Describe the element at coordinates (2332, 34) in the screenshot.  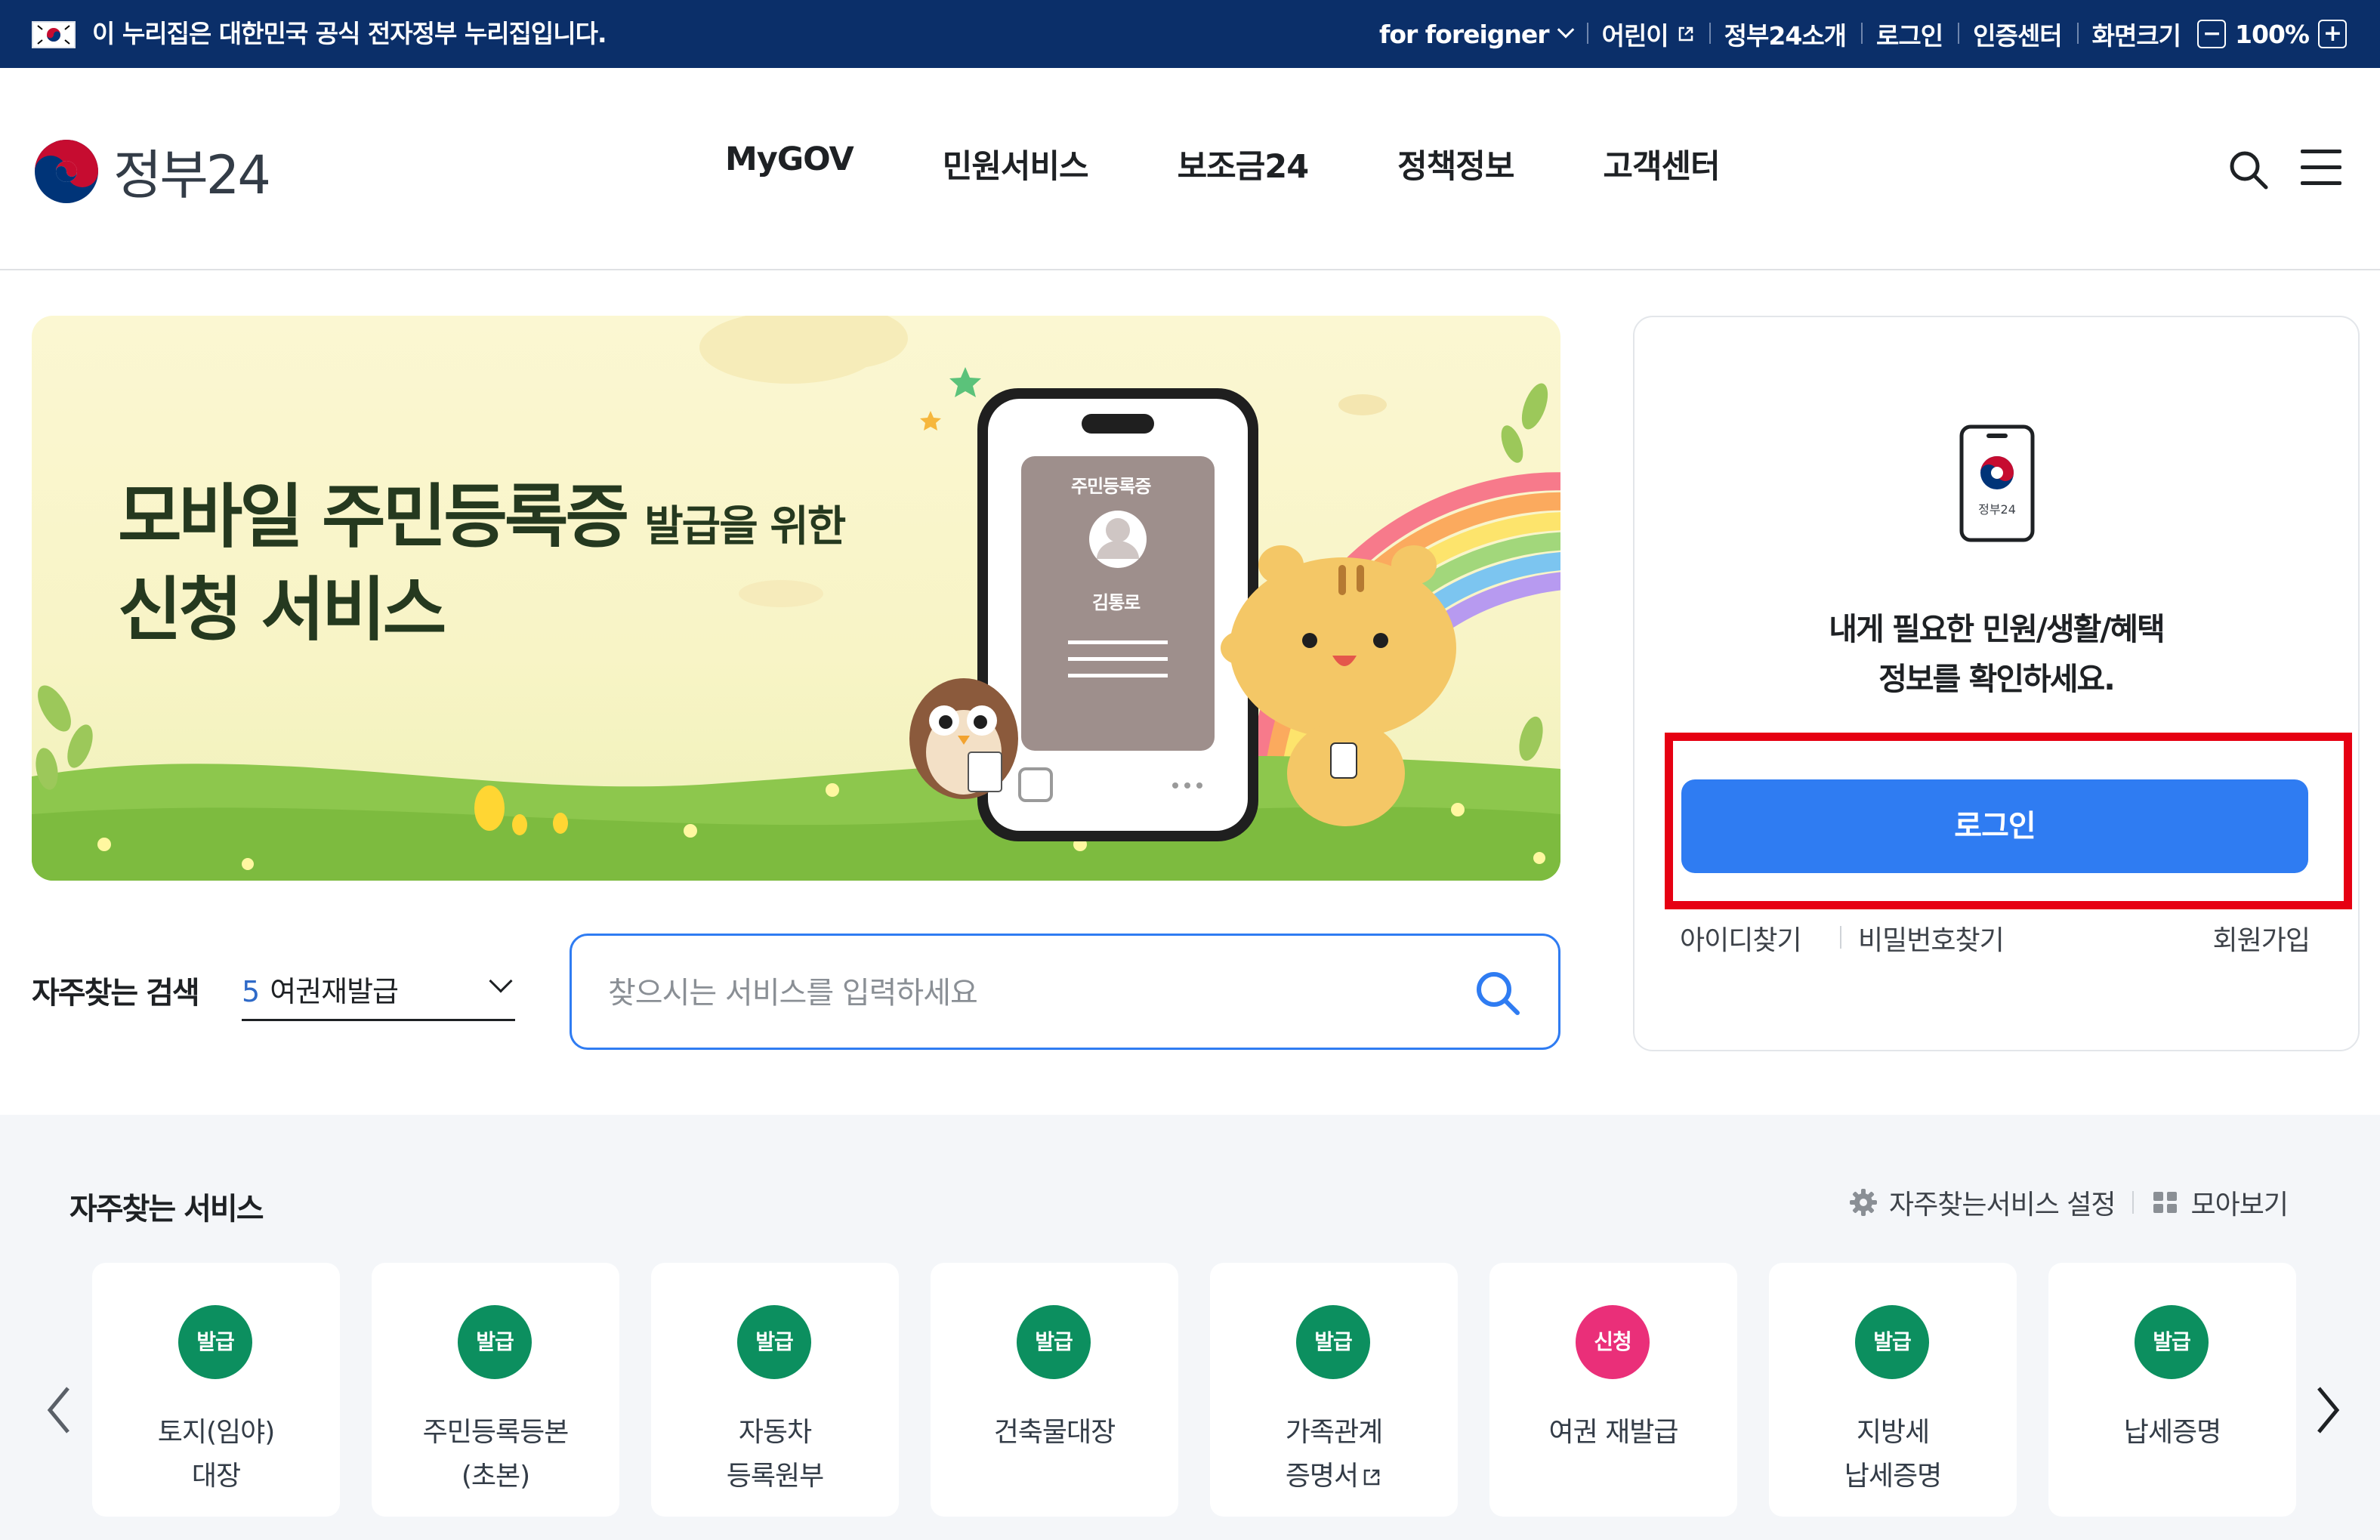
I see `zoom-in-button: +` at that location.